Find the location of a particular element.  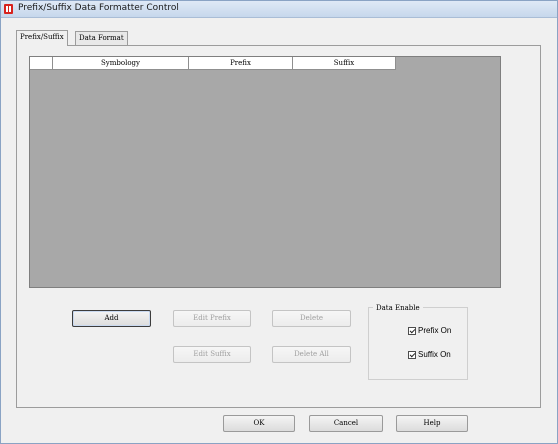

cancel-button: Cancel is located at coordinates (346, 423).